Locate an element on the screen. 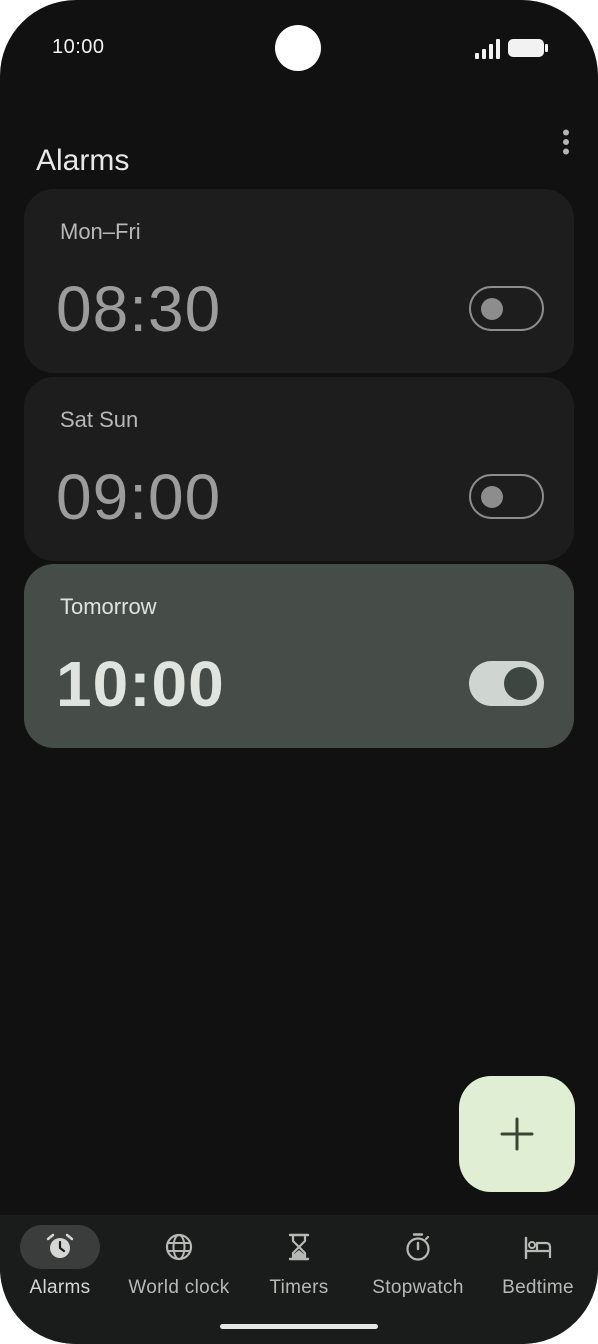  home-indicator is located at coordinates (299, 1326).